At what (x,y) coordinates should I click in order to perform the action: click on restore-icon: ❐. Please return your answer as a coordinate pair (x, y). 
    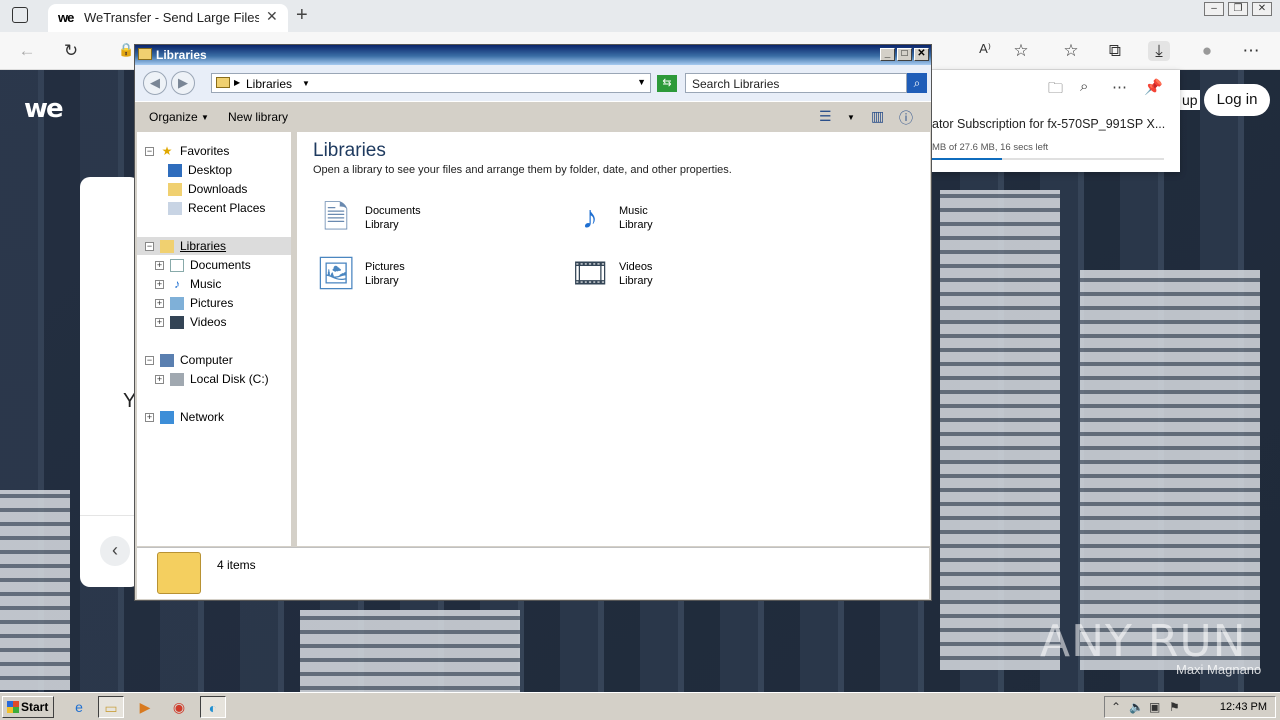
    Looking at the image, I should click on (1238, 9).